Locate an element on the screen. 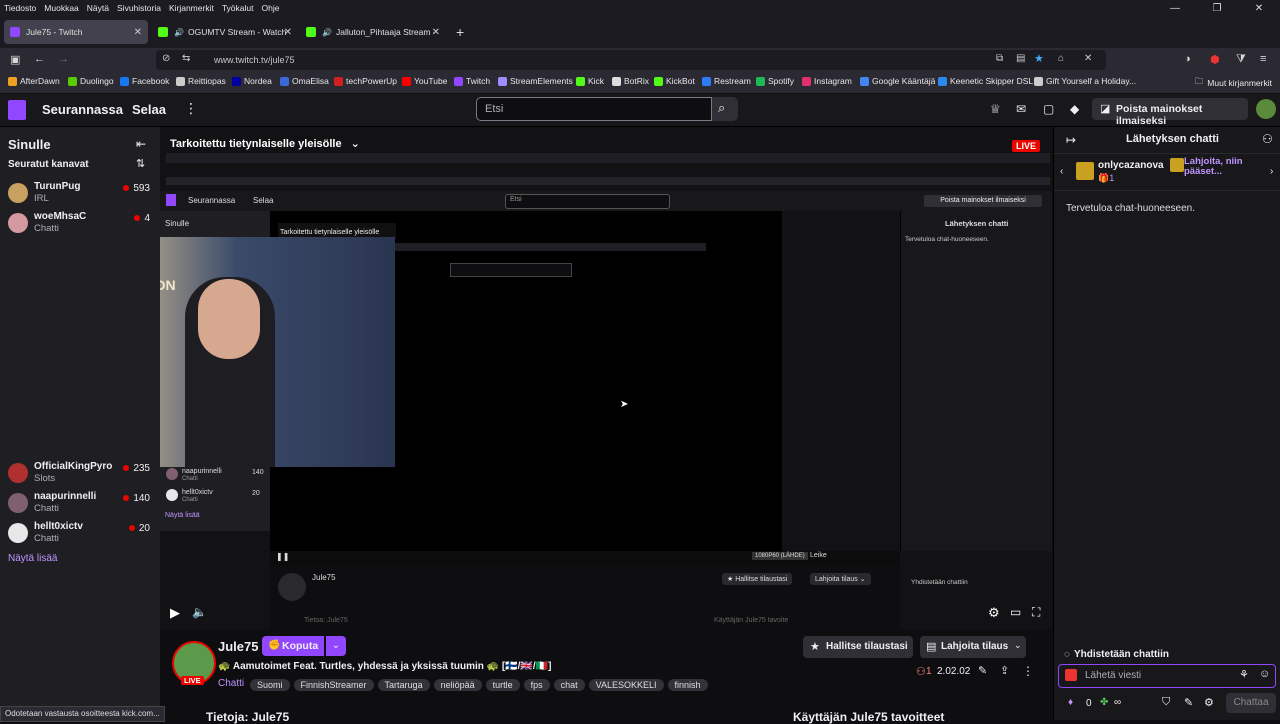 The width and height of the screenshot is (1280, 724). bookmark-item: AfterDawn is located at coordinates (34, 81).